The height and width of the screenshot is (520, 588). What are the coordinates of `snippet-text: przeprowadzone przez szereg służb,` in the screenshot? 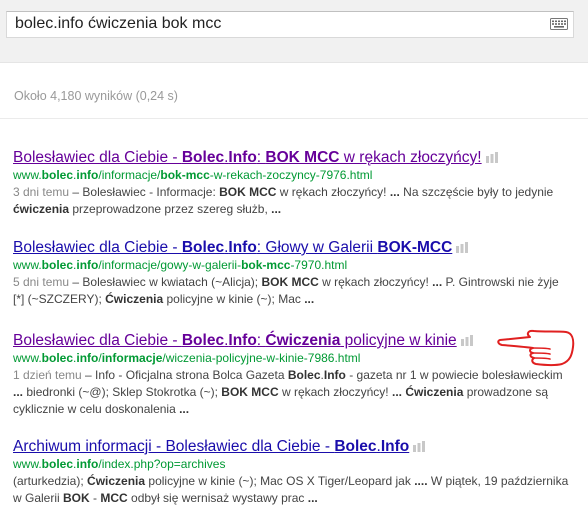 It's located at (170, 209).